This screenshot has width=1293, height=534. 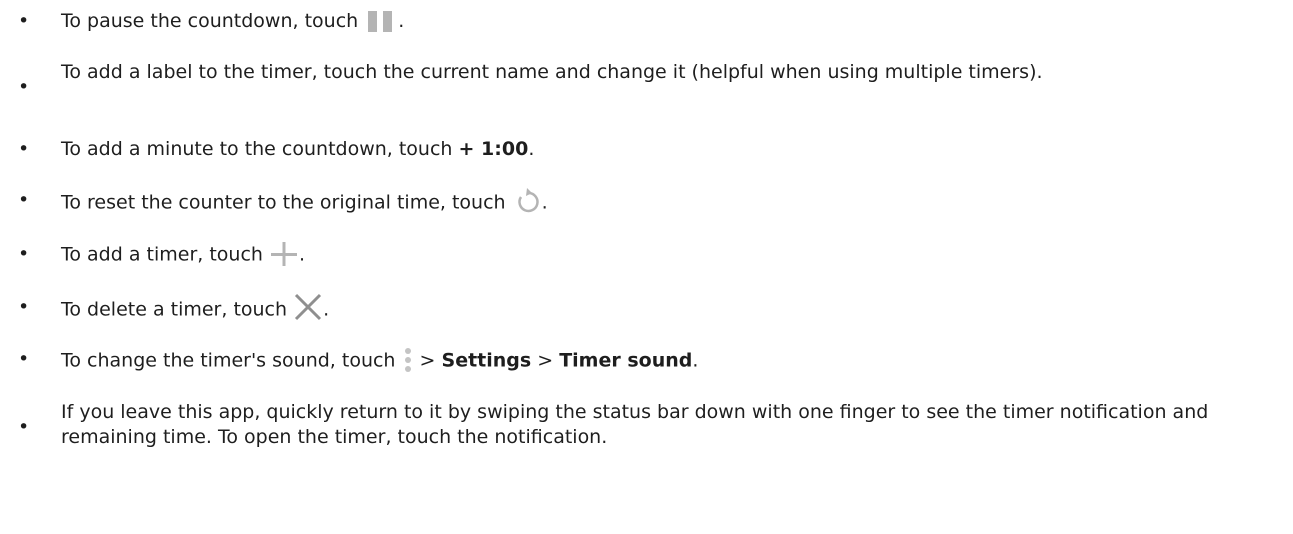 I want to click on close-icon, so click(x=308, y=307).